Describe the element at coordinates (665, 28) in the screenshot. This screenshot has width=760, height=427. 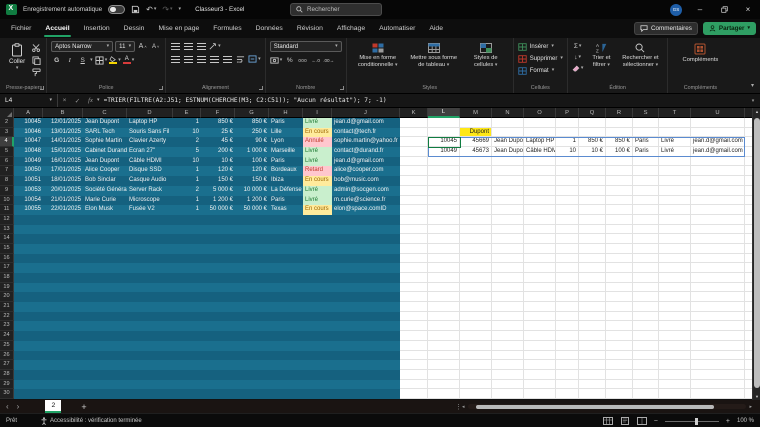
I see `comments-button: Commentaires` at that location.